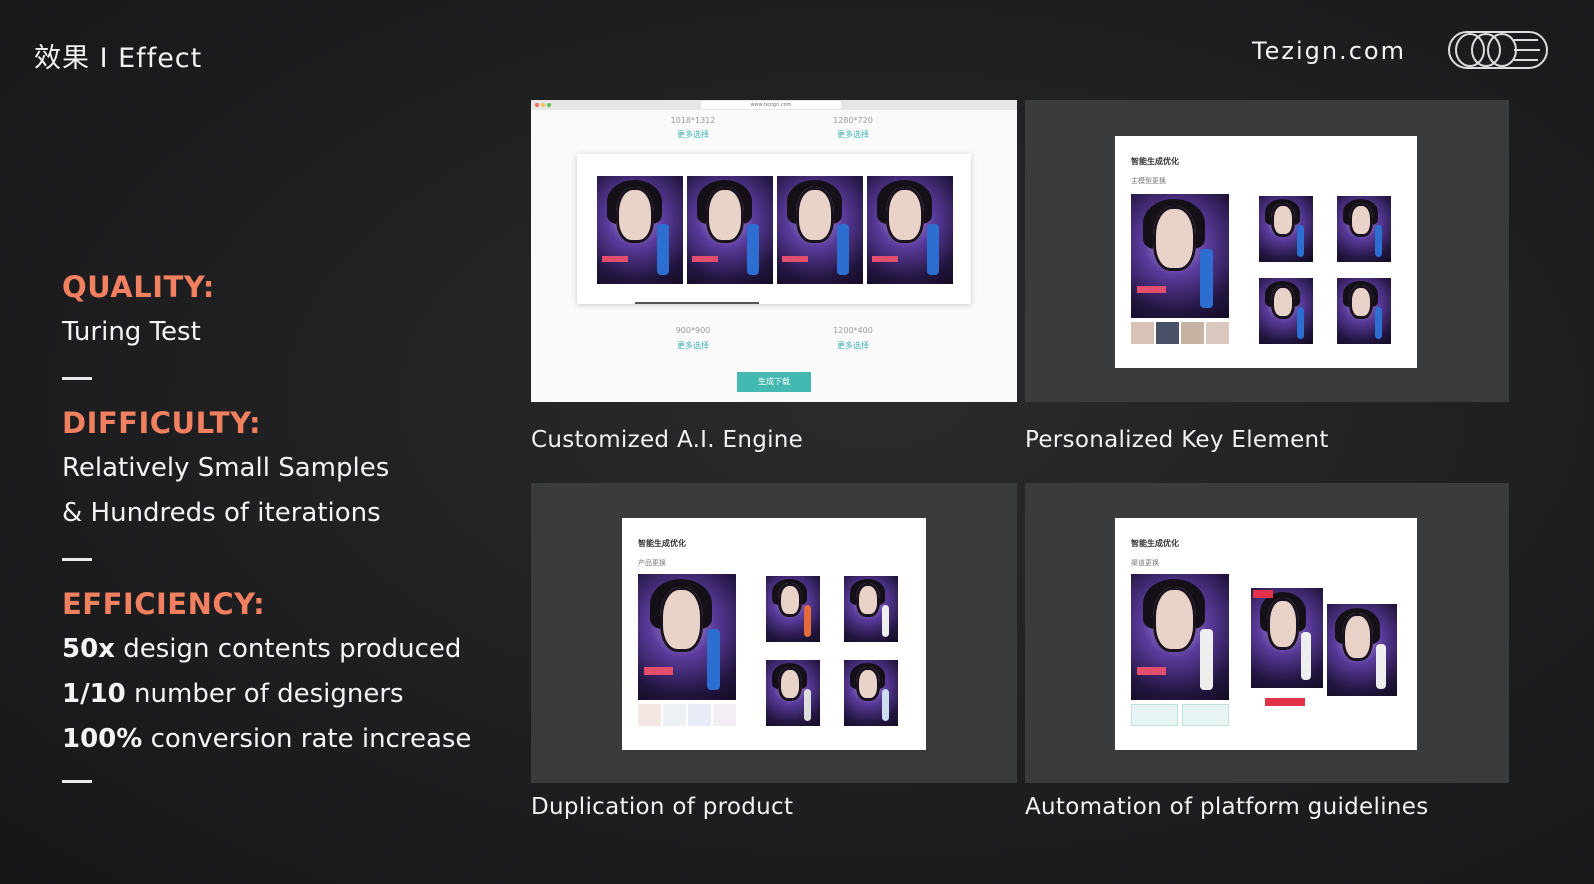 This screenshot has width=1594, height=884. What do you see at coordinates (774, 229) in the screenshot?
I see `preview-card` at bounding box center [774, 229].